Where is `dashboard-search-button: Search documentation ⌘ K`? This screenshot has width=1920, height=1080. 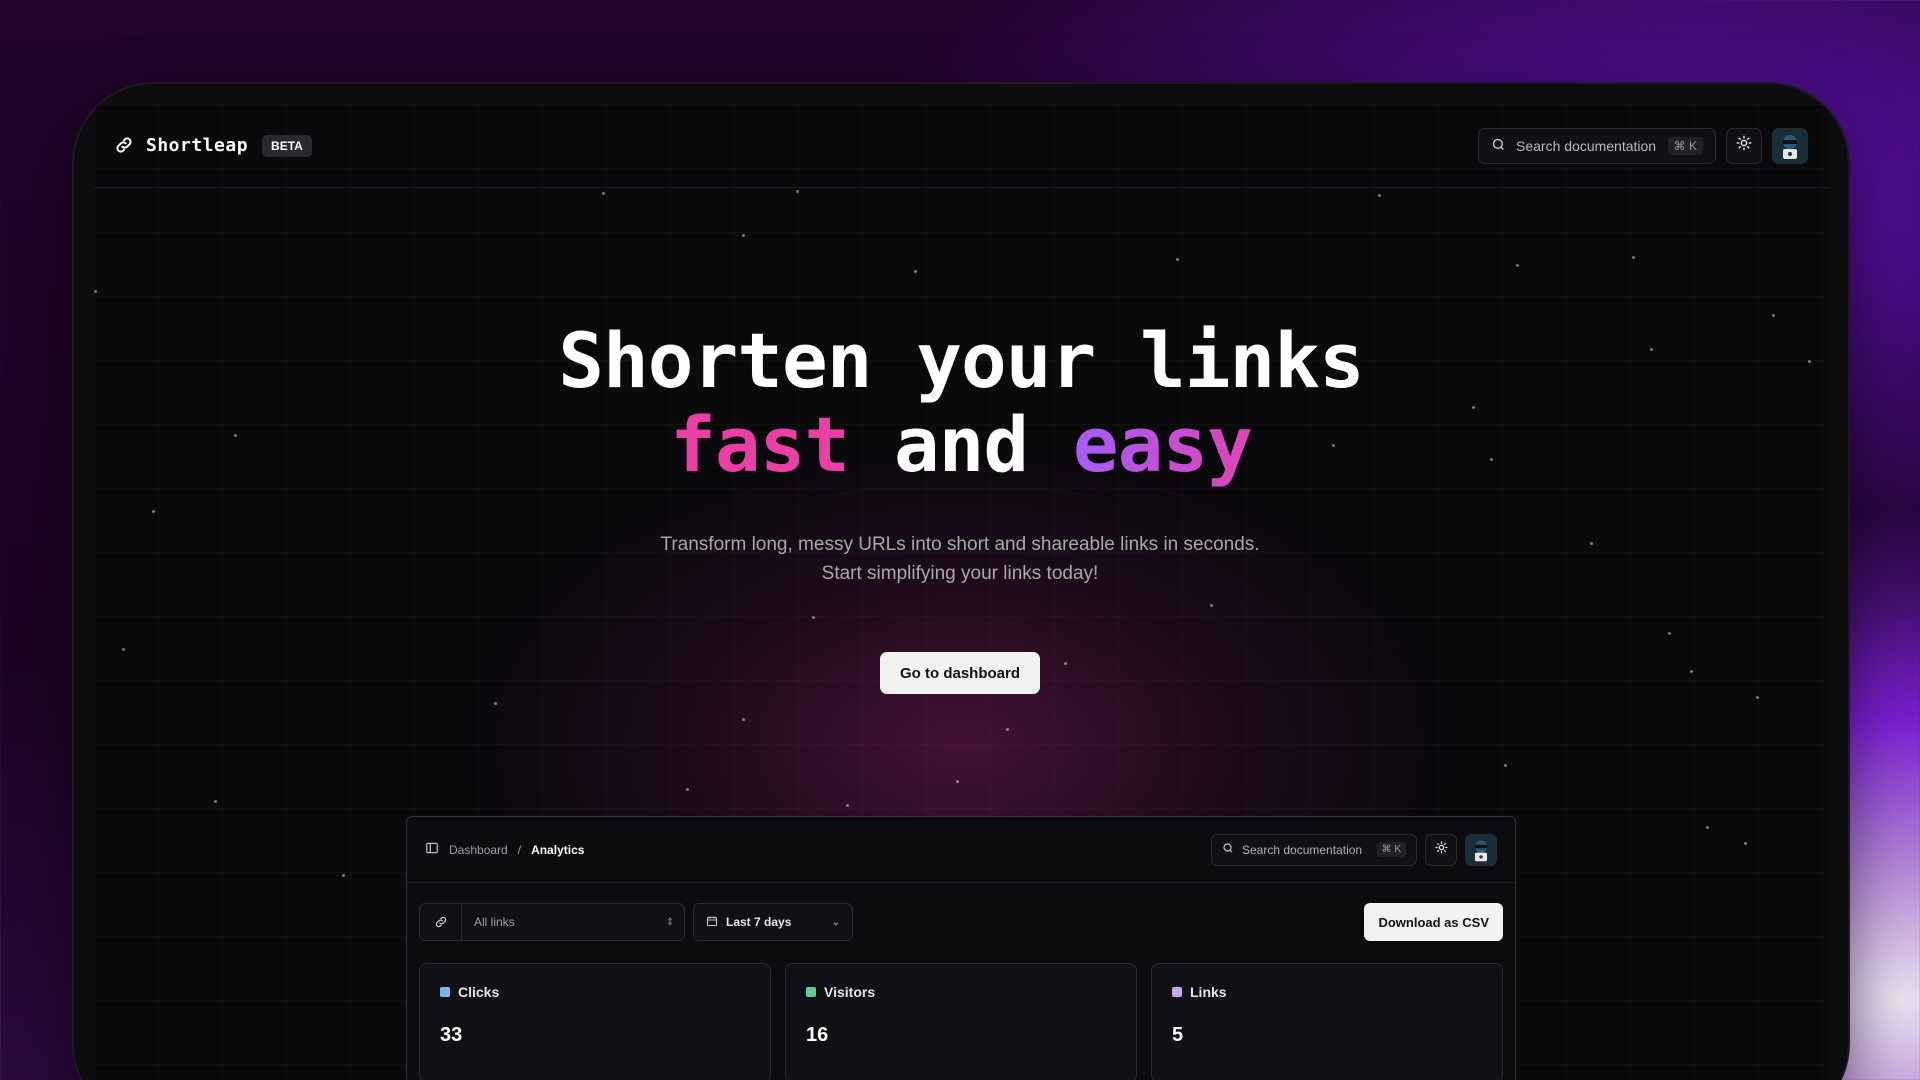 dashboard-search-button: Search documentation ⌘ K is located at coordinates (1314, 849).